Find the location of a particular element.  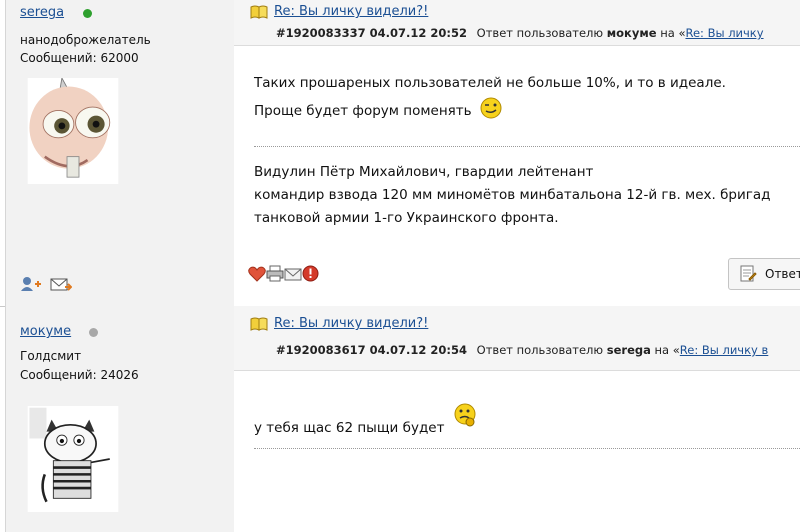

reply-to-user: мокуме is located at coordinates (631, 33).